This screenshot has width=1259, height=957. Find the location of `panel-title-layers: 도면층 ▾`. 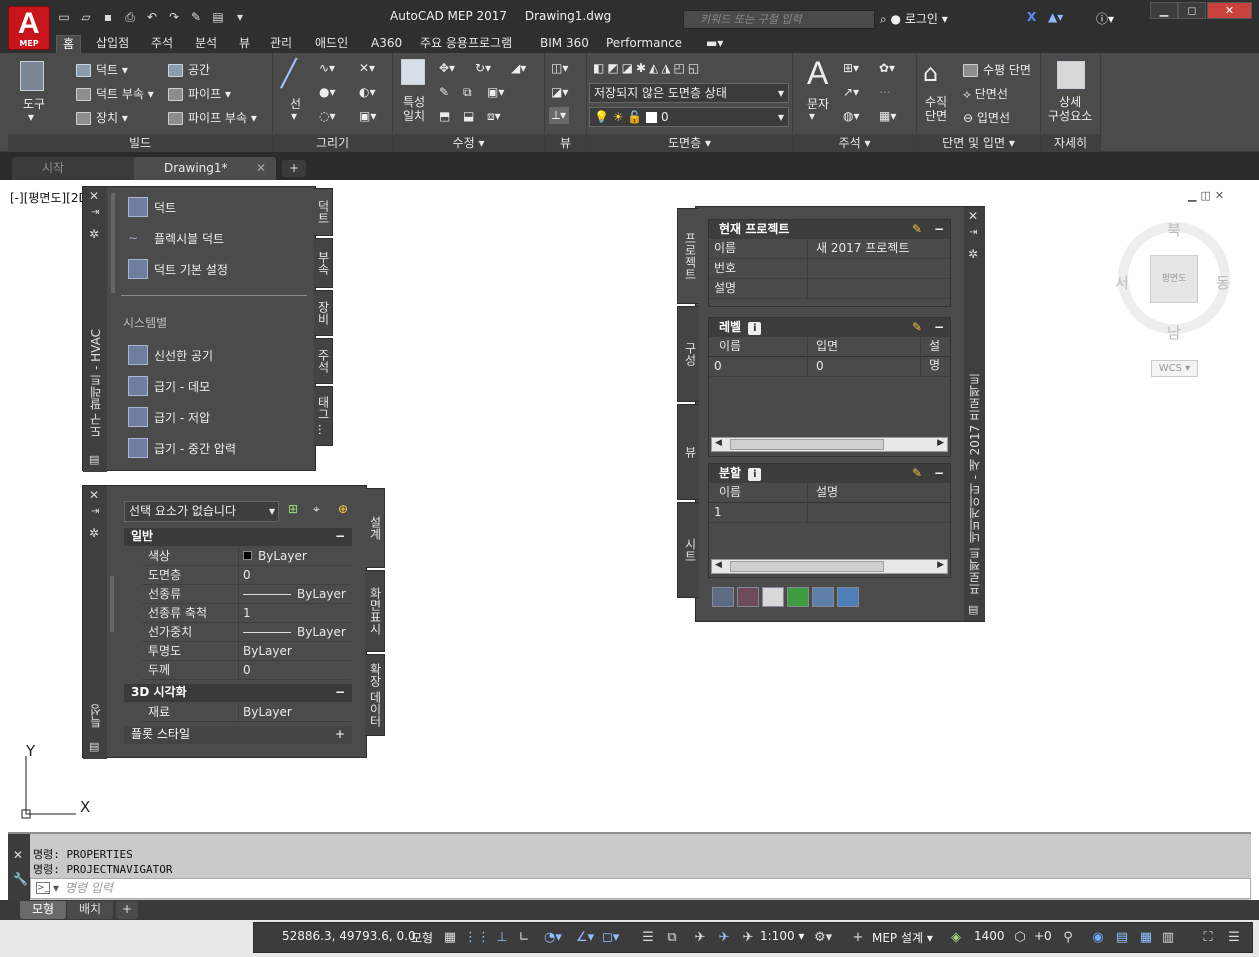

panel-title-layers: 도면층 ▾ is located at coordinates (689, 143).